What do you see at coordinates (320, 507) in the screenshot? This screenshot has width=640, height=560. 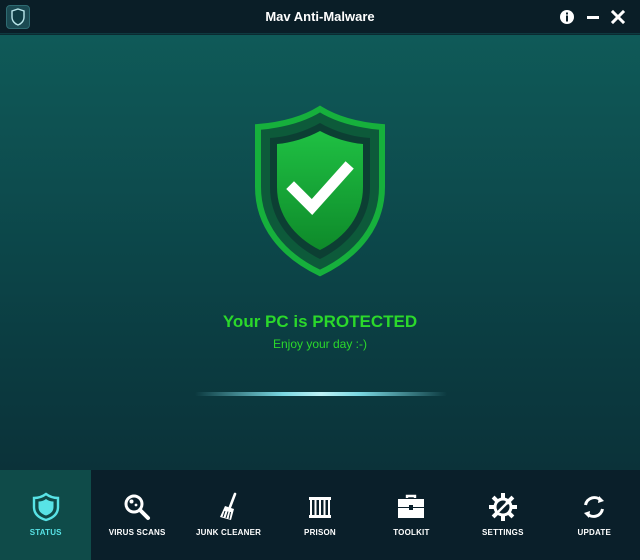 I see `prison-bars-icon` at bounding box center [320, 507].